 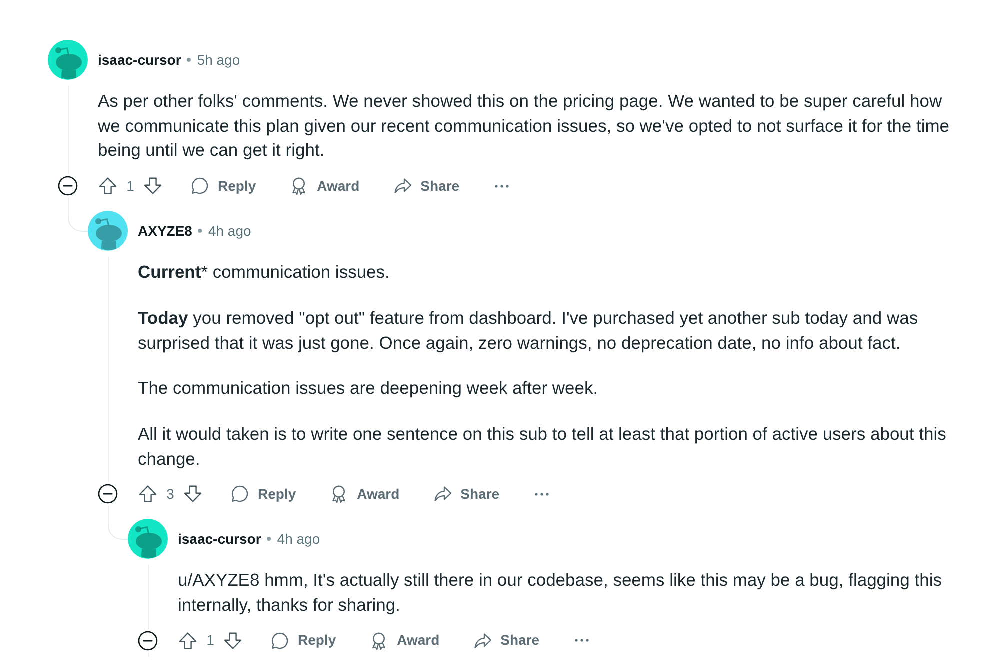 I want to click on comment-text: All it would taken is to write one sentence on this sub to tell at least that portion of active users about this change., so click(x=543, y=446).